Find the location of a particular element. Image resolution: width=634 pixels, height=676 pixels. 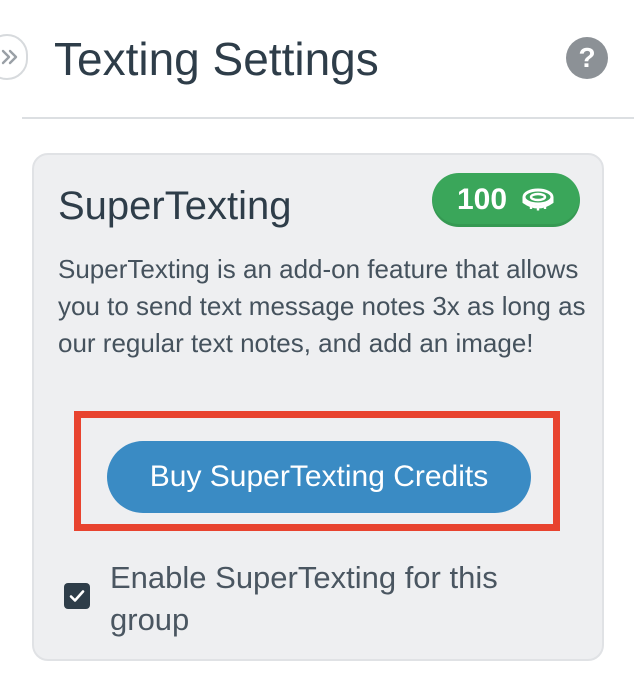

credit-balance-badge: 100 is located at coordinates (506, 200).